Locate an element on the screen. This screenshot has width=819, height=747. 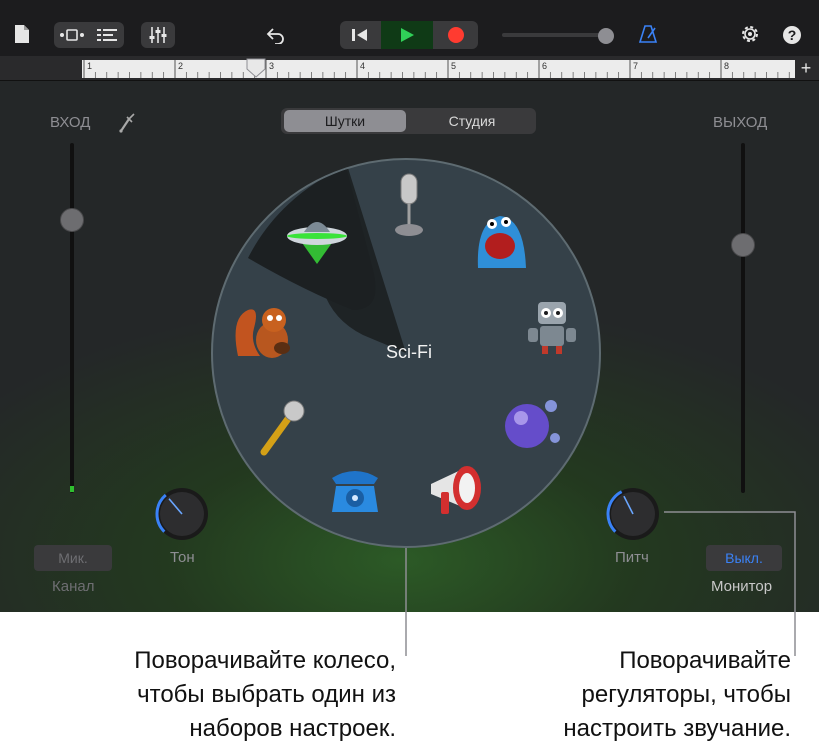
control-bar: ? is located at coordinates (409, 28).